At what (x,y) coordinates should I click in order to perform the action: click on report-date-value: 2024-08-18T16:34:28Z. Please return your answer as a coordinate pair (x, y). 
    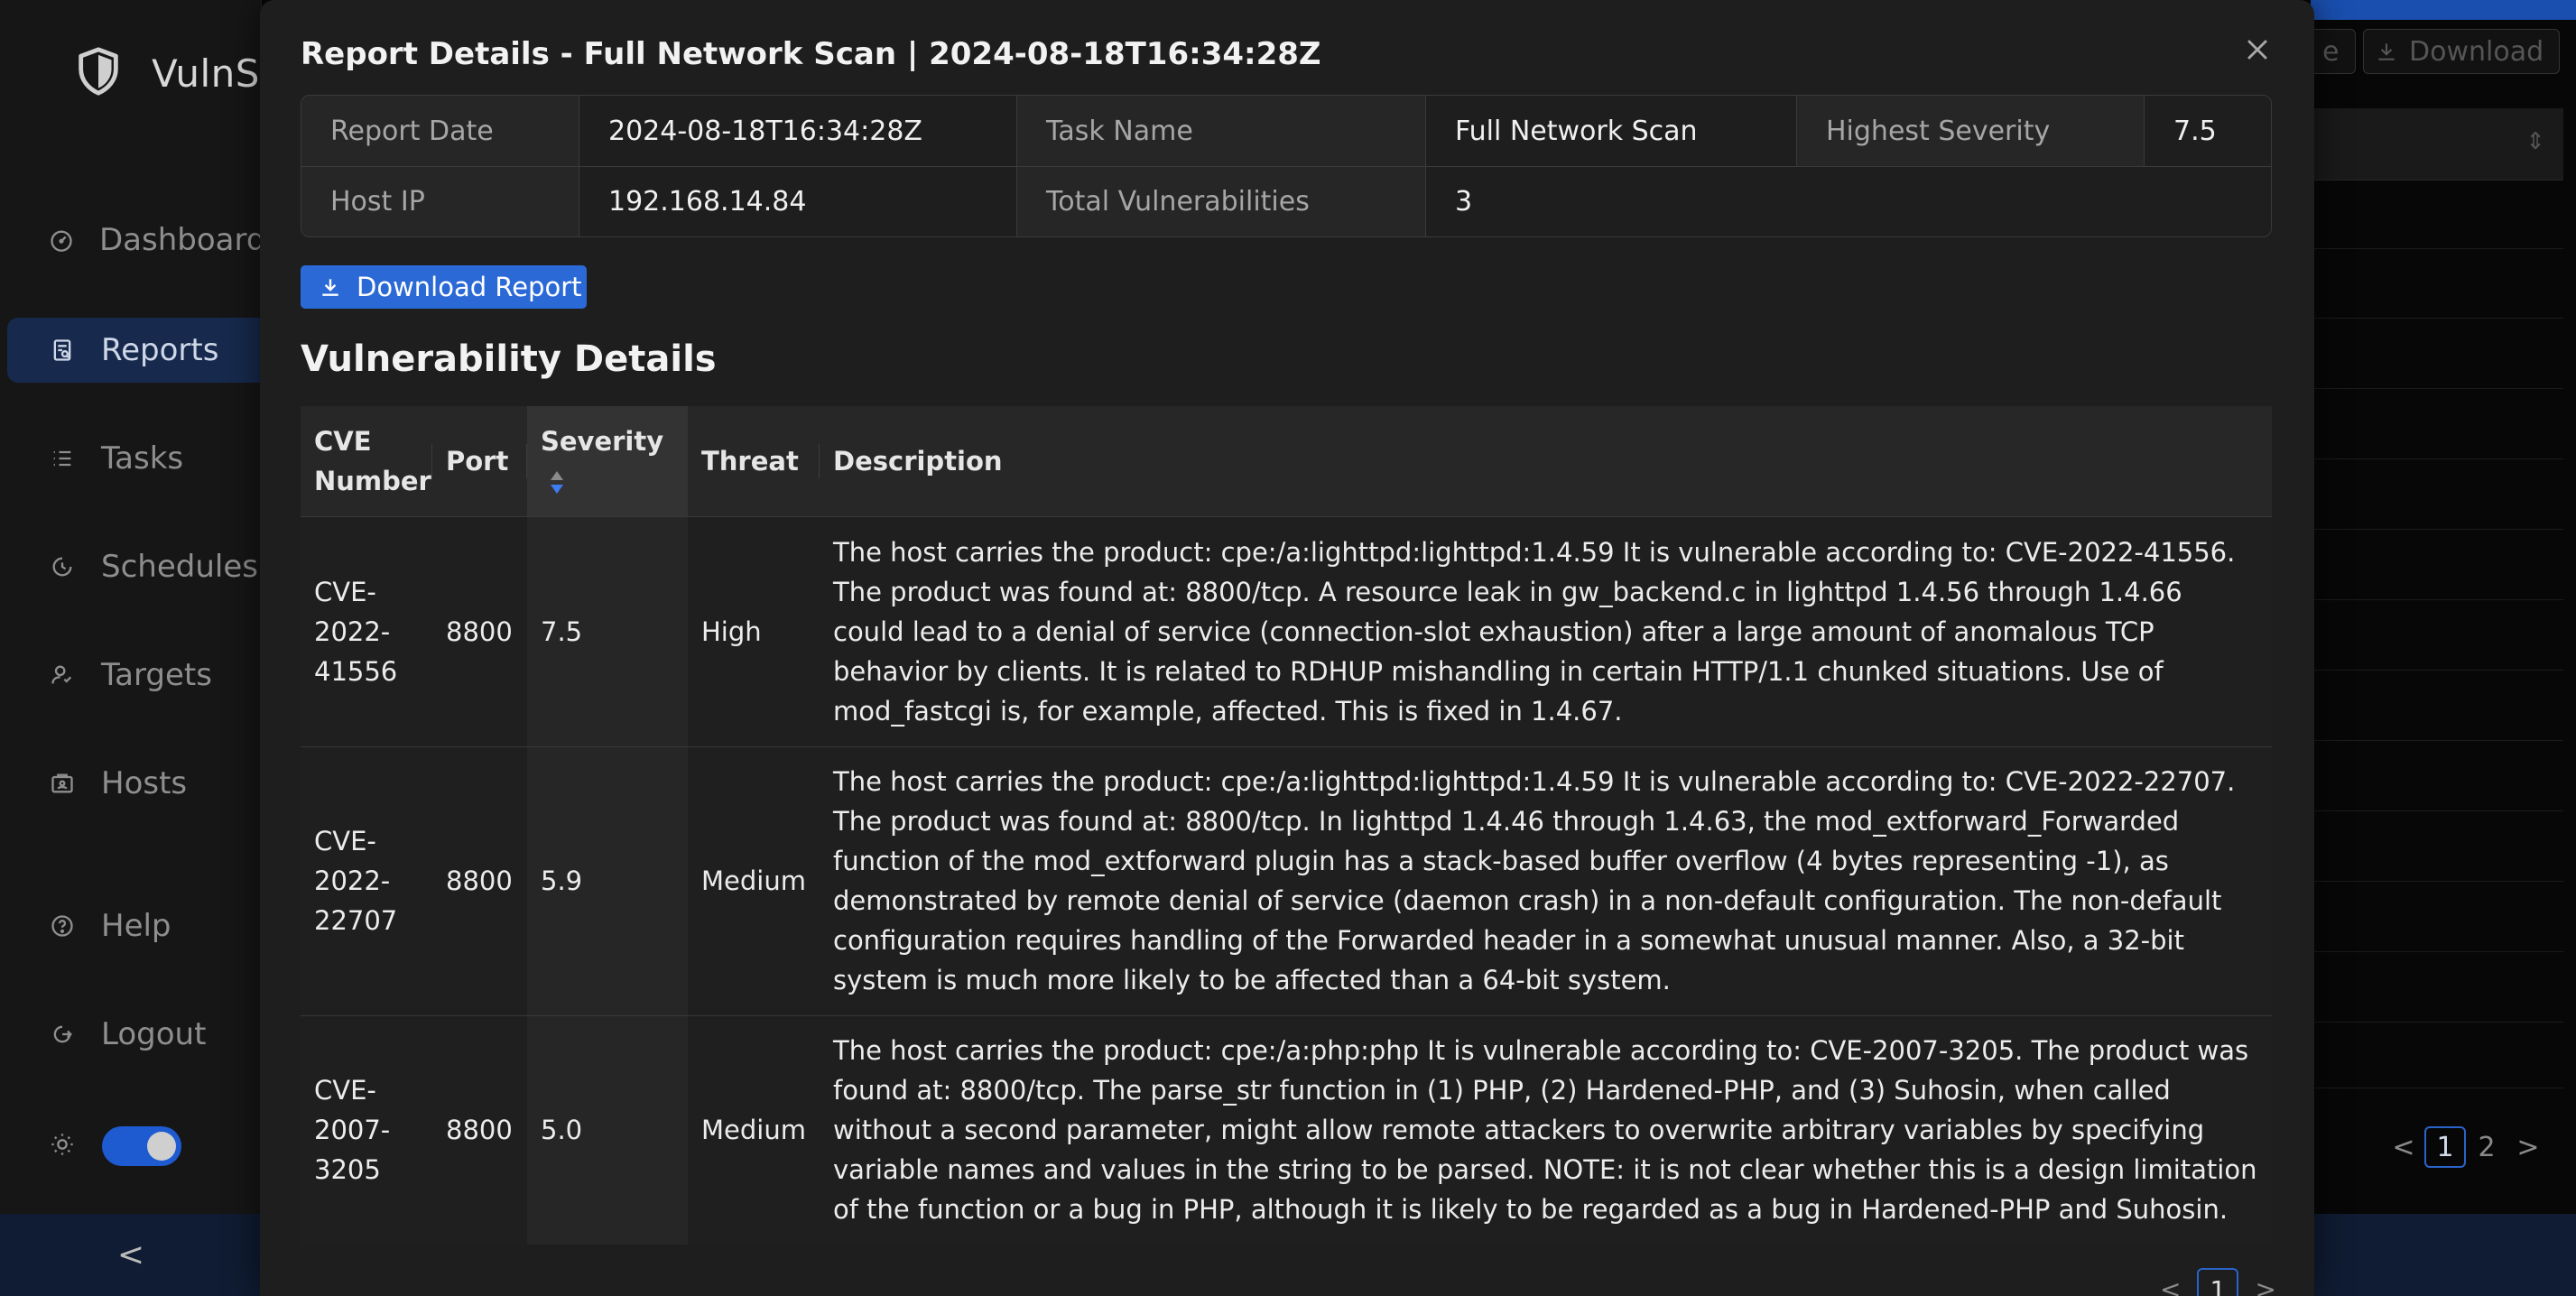
    Looking at the image, I should click on (798, 131).